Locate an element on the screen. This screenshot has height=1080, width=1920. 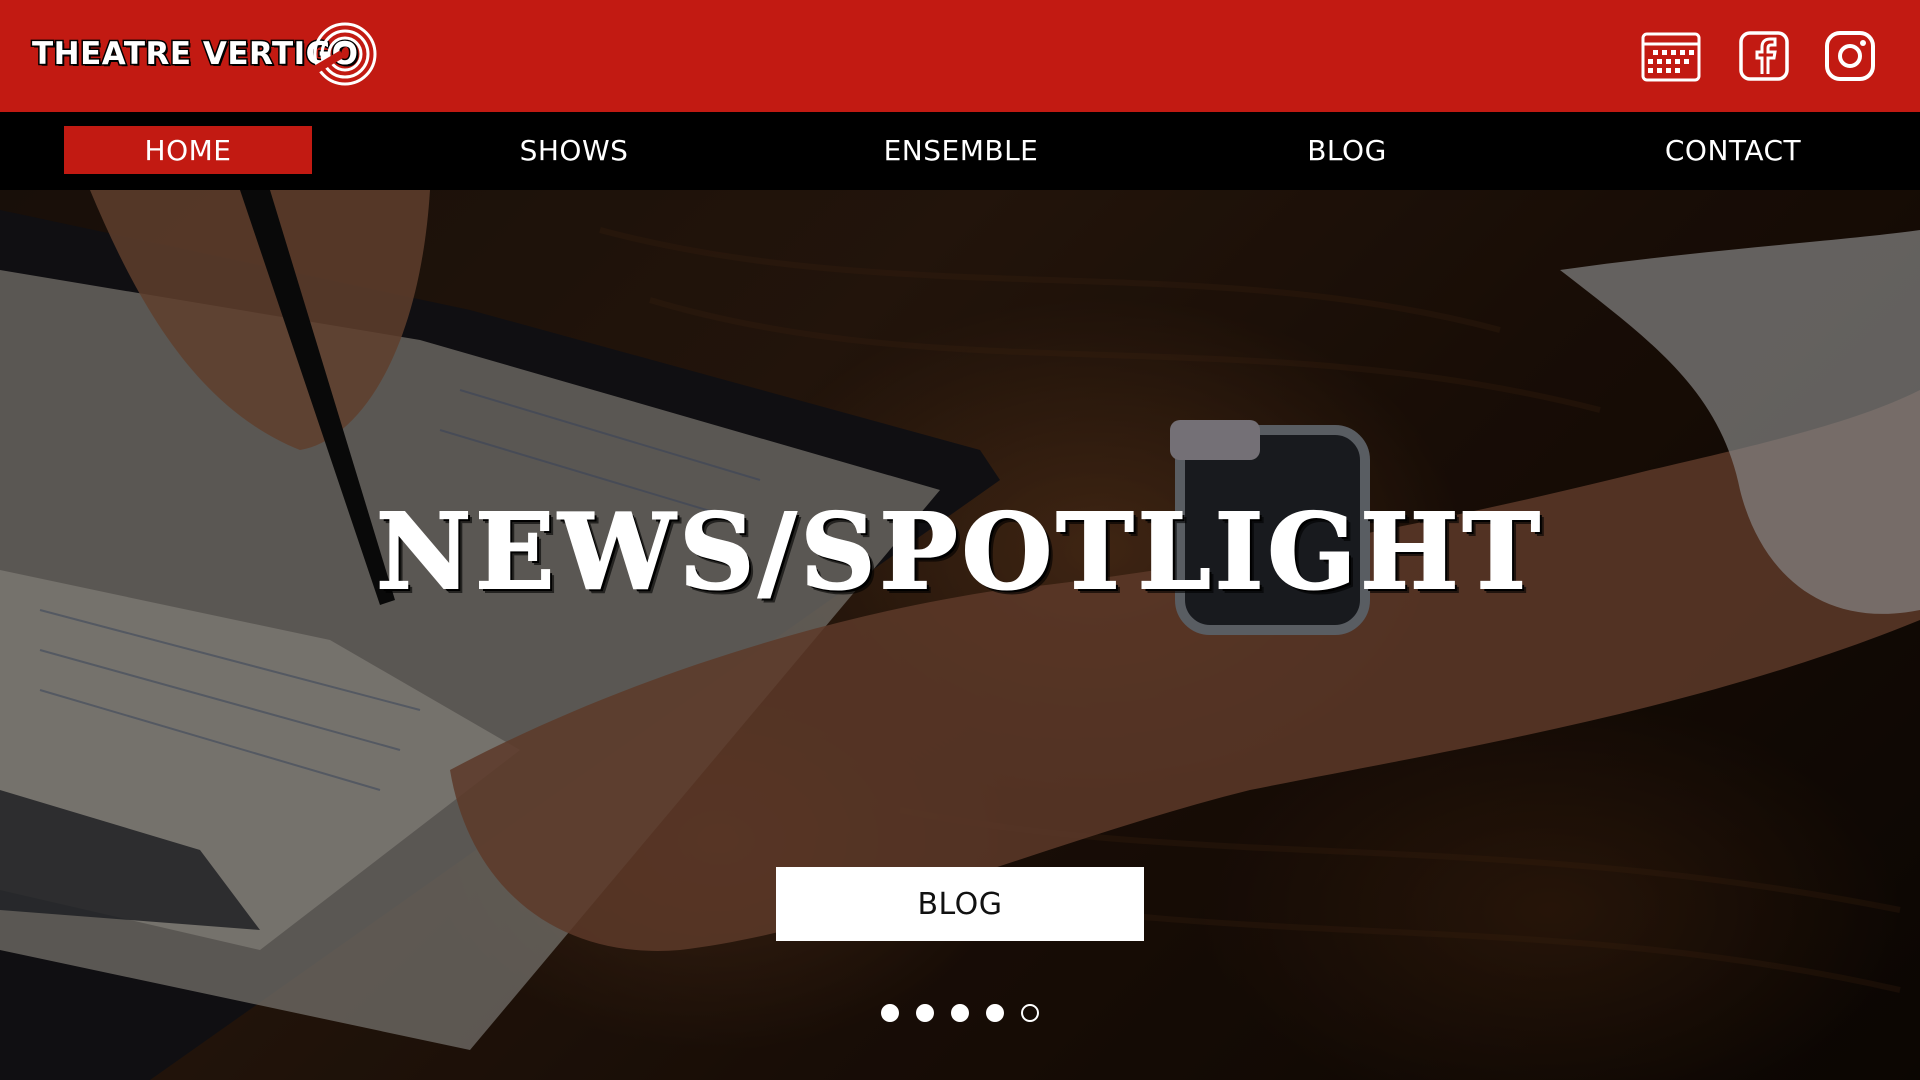
main-nav: HOME SHOWS ENSEMBLE BLOG CONTACT is located at coordinates (960, 151).